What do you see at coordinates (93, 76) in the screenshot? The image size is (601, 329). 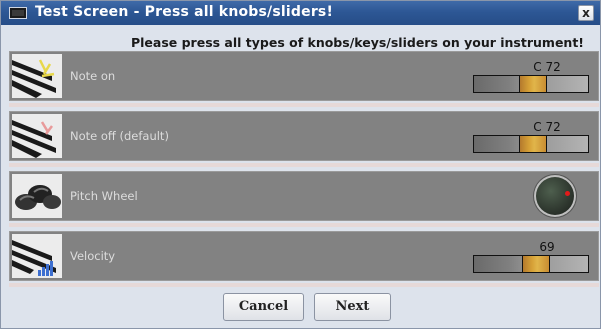 I see `row-label: Note on` at bounding box center [93, 76].